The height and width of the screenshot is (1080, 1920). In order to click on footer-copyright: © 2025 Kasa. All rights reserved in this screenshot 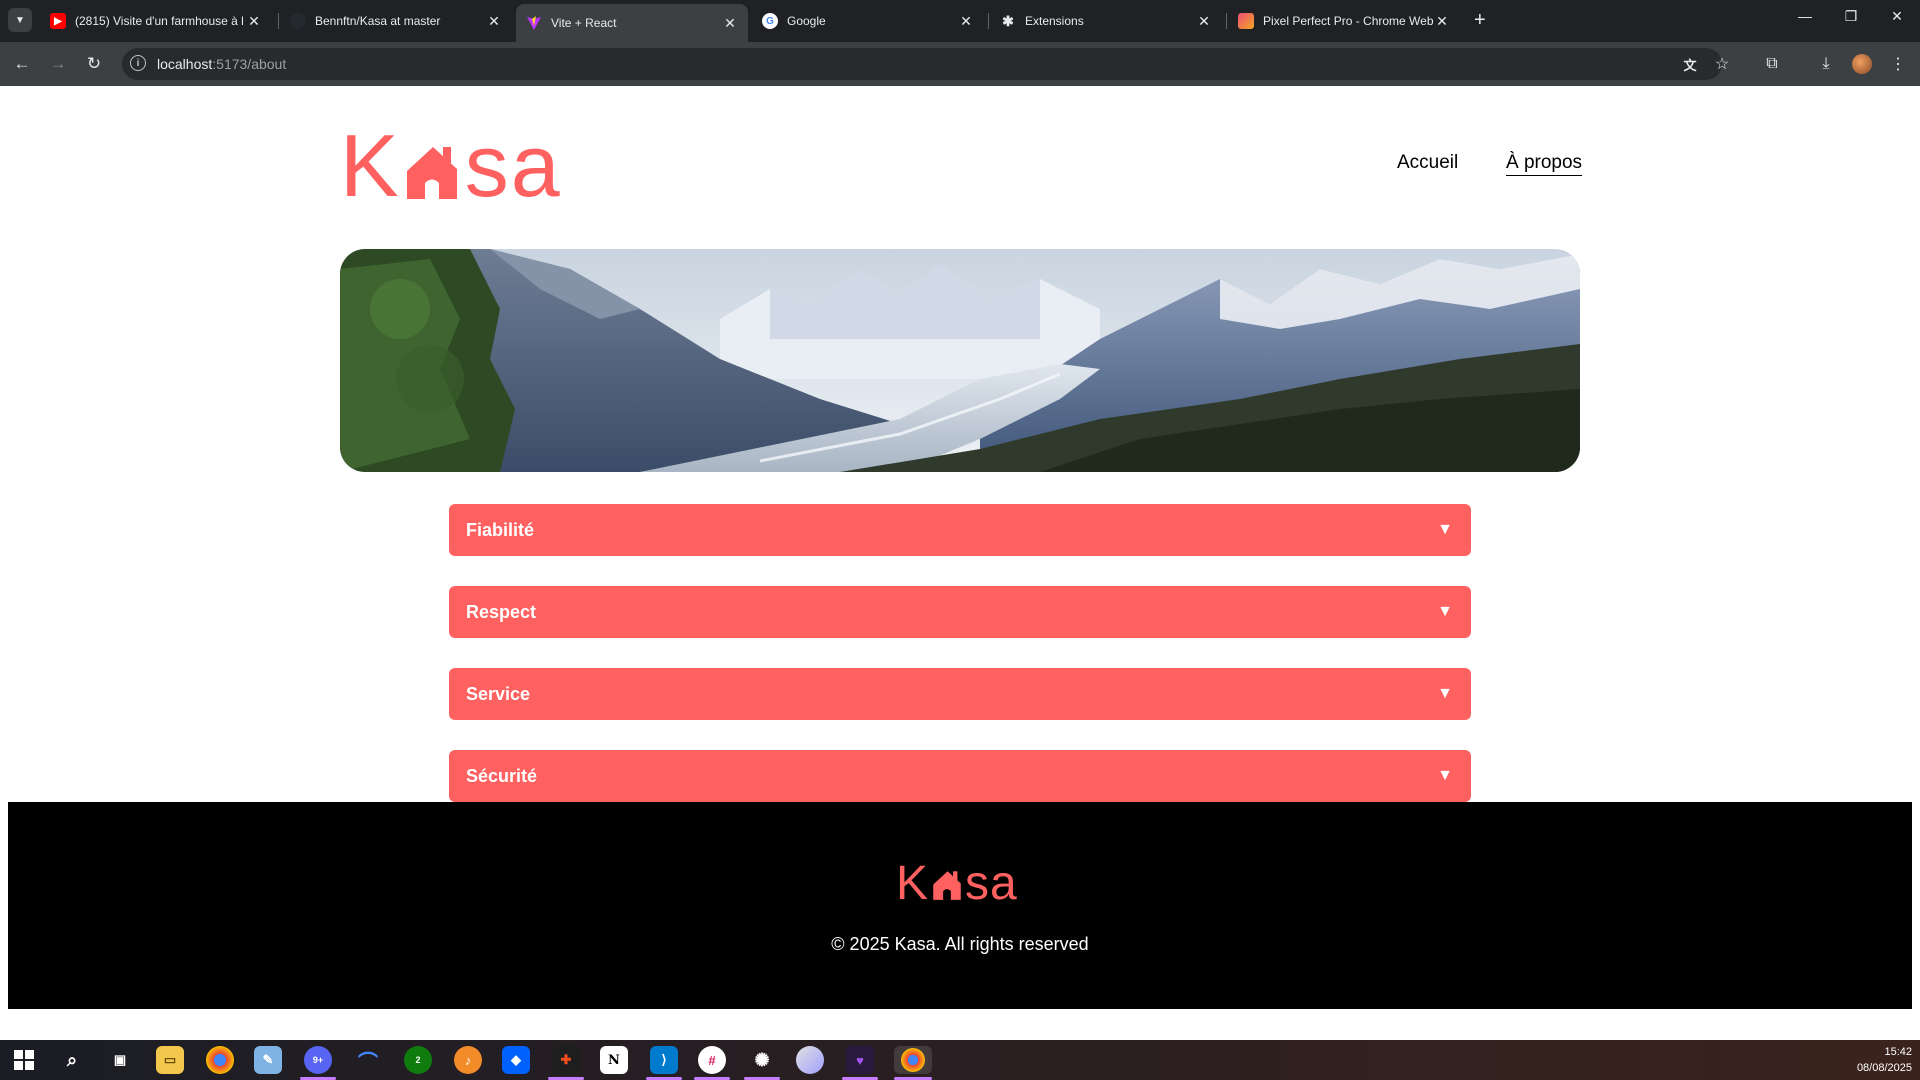, I will do `click(960, 944)`.